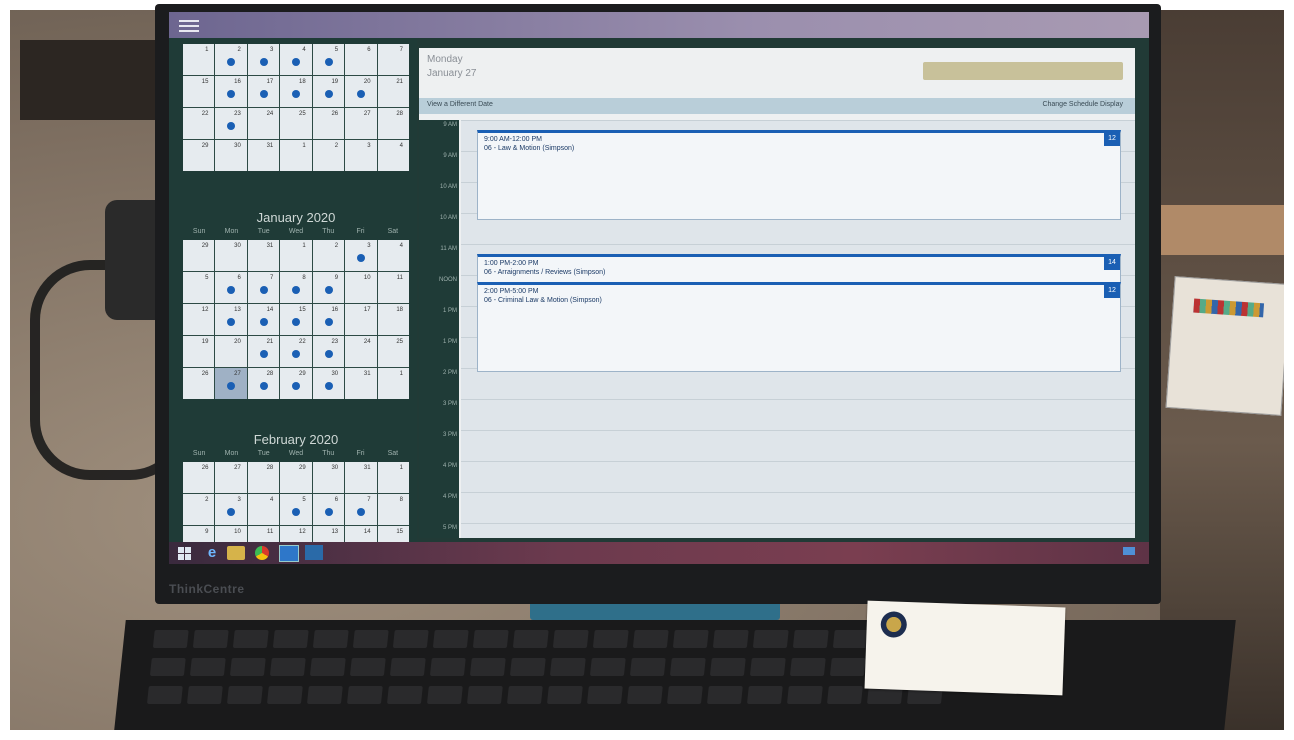 The height and width of the screenshot is (740, 1294). What do you see at coordinates (1082, 104) in the screenshot?
I see `change-display-link: Change Schedule Display` at bounding box center [1082, 104].